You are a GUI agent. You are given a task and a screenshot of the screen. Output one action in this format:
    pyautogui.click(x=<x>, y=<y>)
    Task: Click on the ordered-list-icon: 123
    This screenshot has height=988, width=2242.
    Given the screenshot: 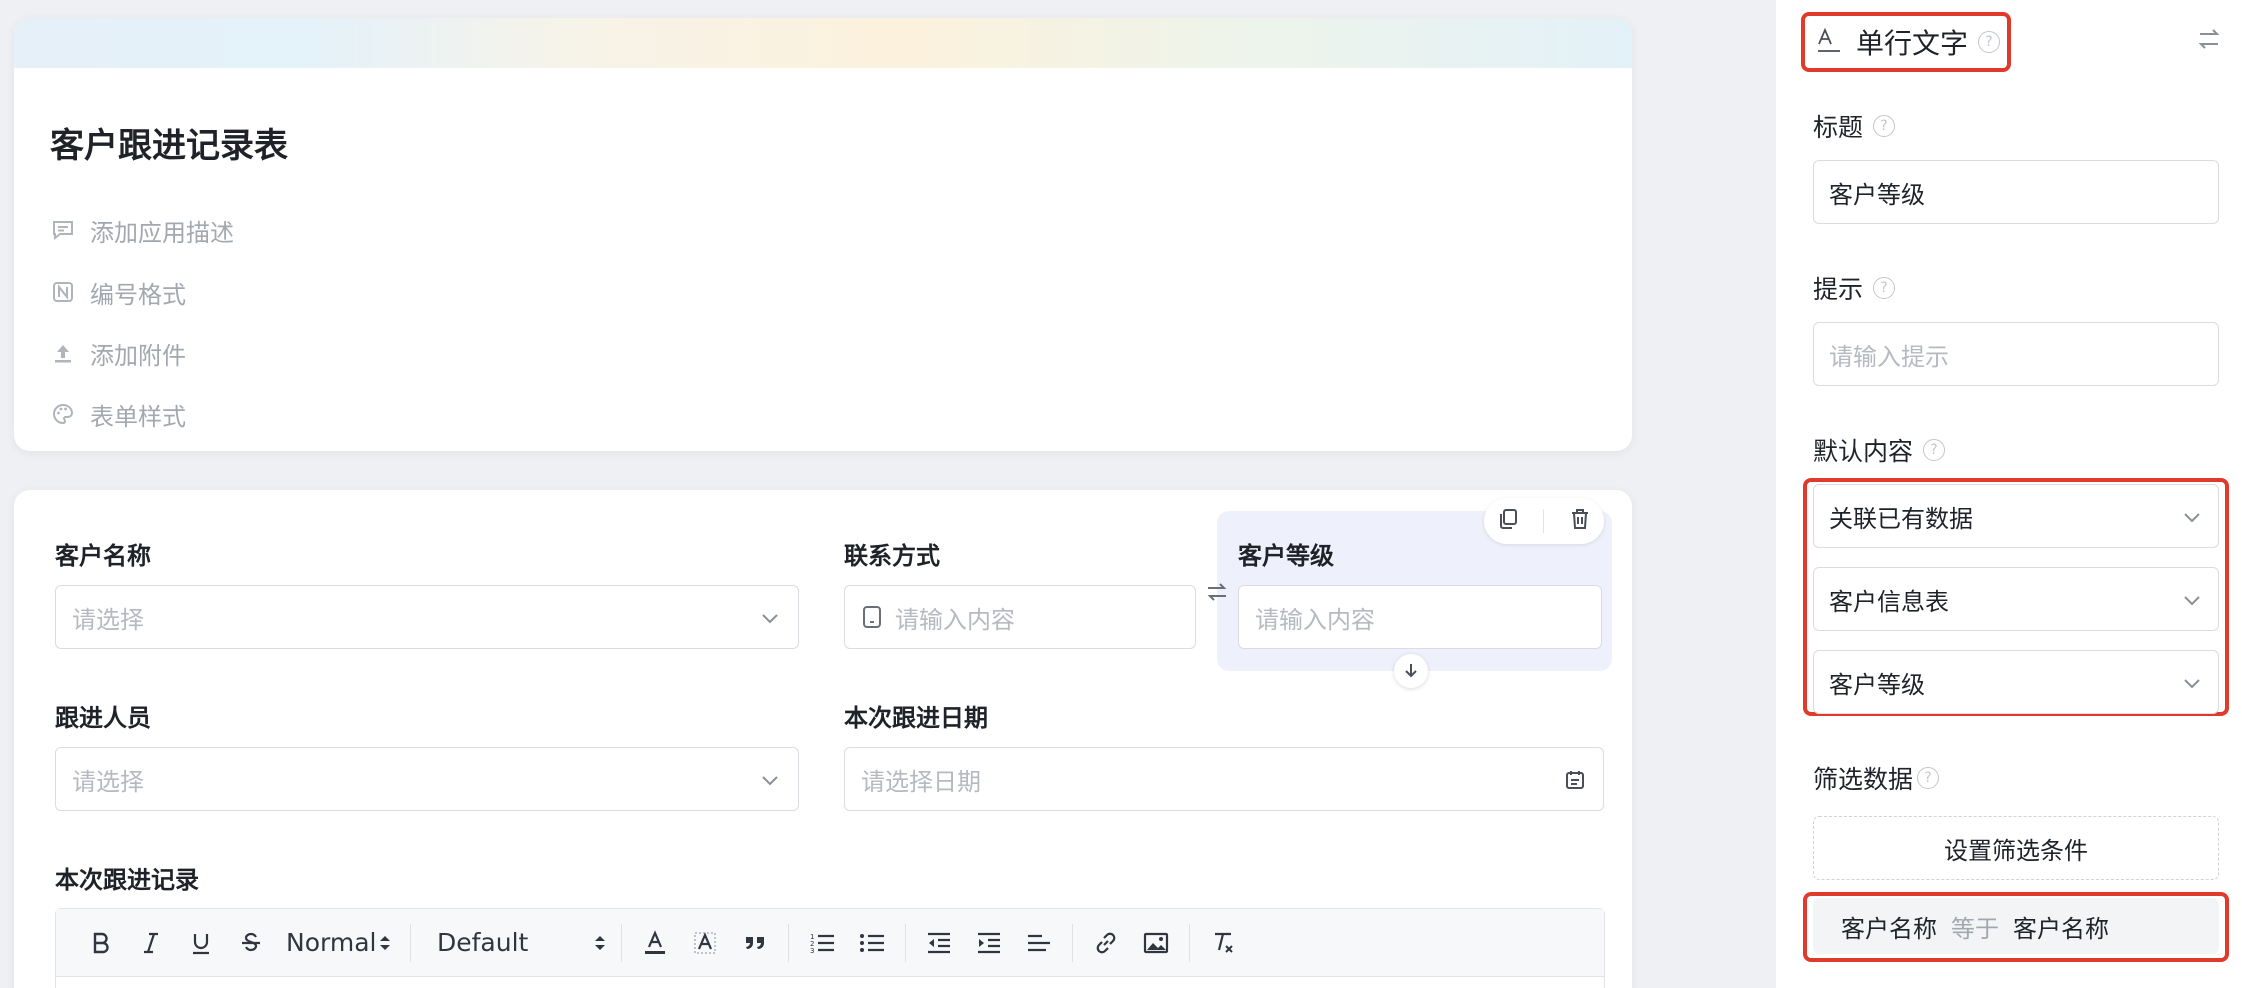 What is the action you would take?
    pyautogui.click(x=822, y=943)
    